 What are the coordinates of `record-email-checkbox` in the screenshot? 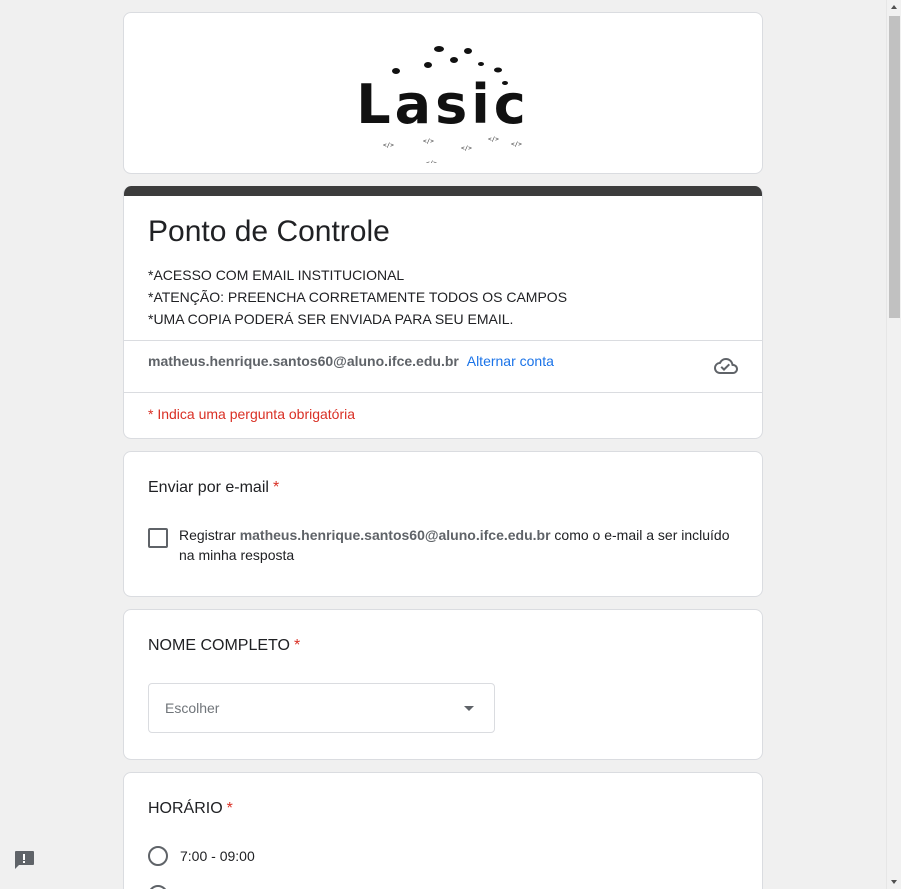 It's located at (158, 538).